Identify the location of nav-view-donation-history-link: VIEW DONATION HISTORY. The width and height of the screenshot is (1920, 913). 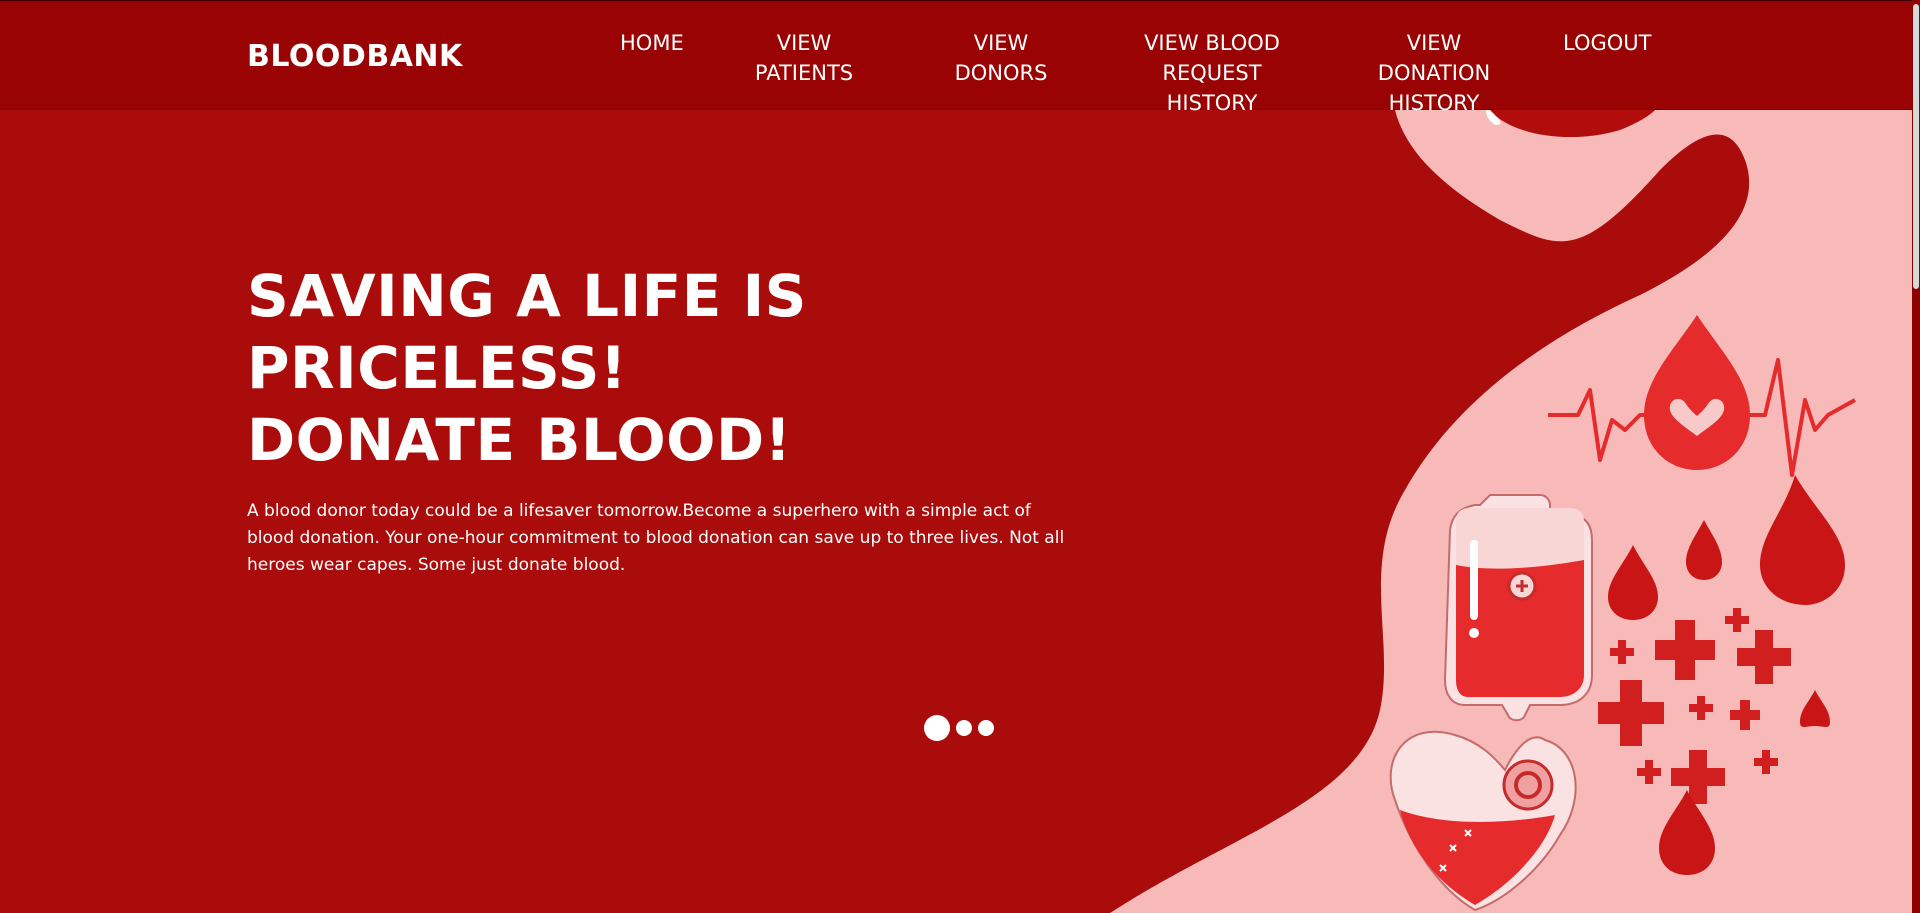
(1434, 73).